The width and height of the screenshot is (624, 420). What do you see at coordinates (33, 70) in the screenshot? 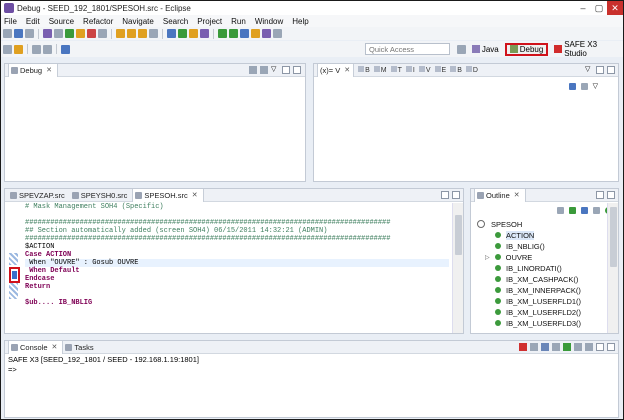
I see `tab-debug: Debug ✕` at bounding box center [33, 70].